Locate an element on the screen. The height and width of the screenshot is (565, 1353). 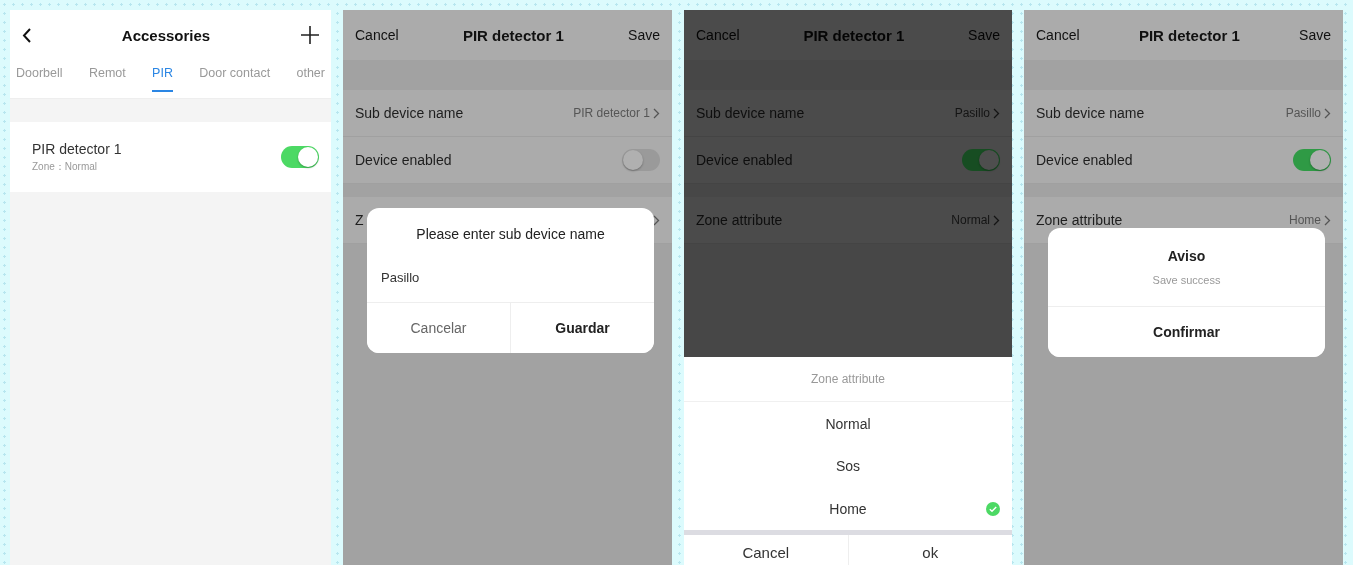
category-tab: PIR is located at coordinates (162, 76).